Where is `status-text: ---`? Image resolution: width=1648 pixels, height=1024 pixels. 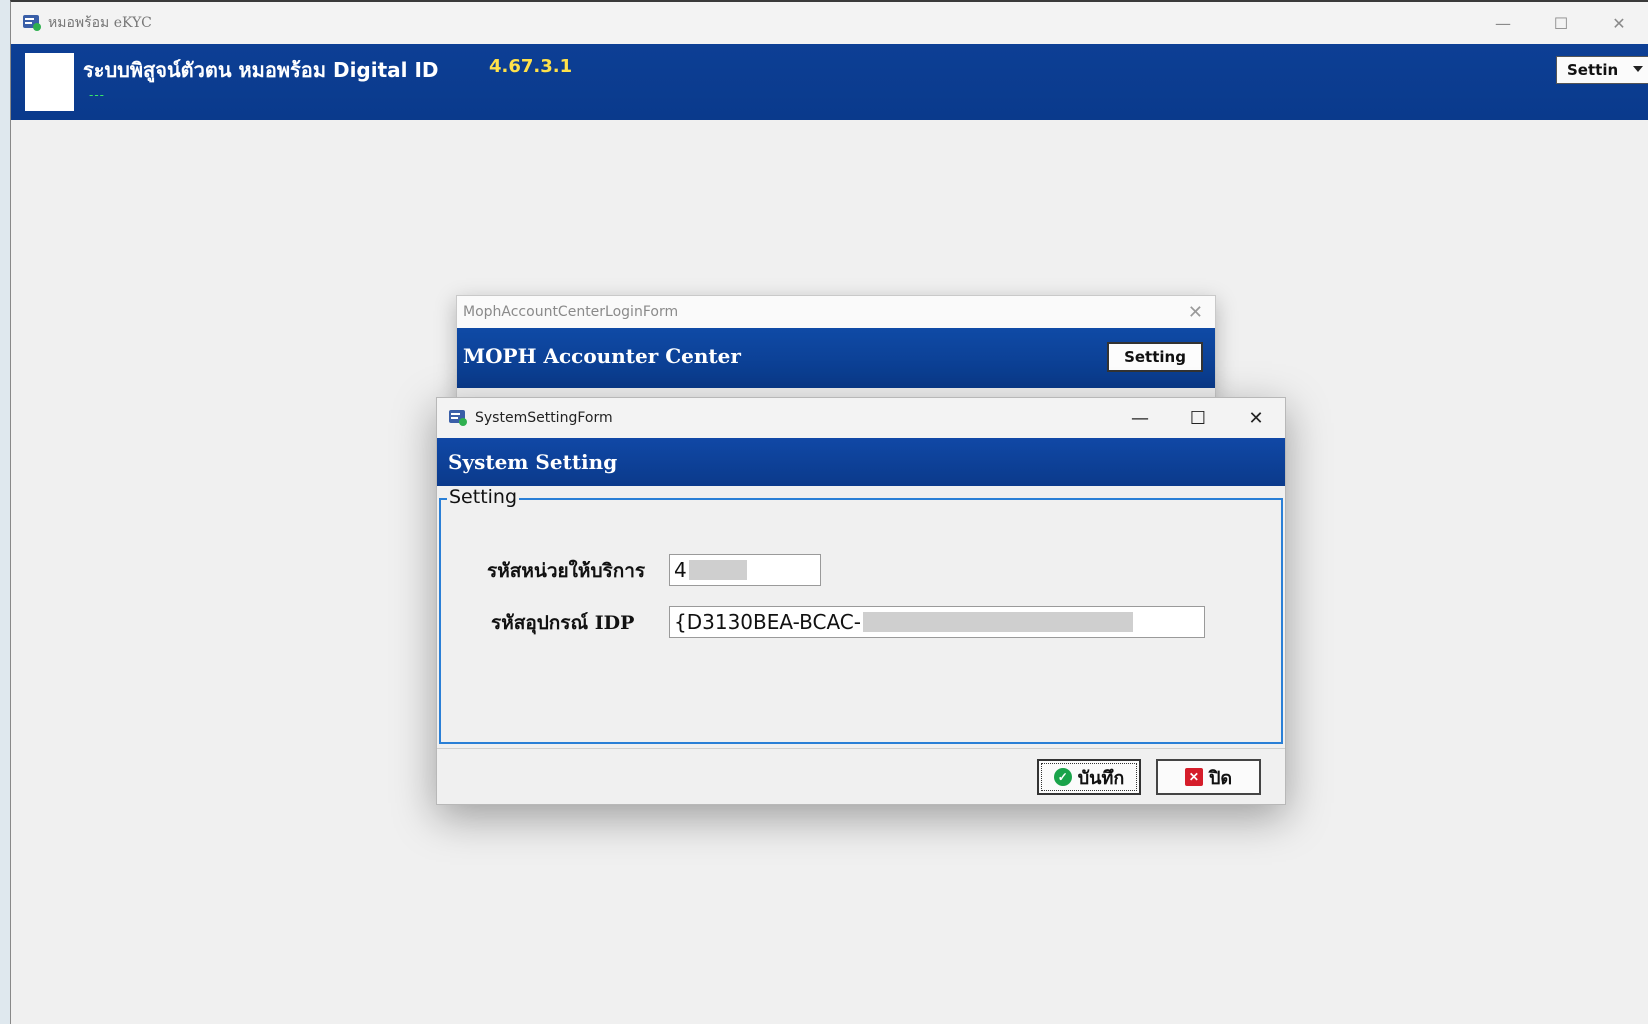
status-text: --- is located at coordinates (97, 95).